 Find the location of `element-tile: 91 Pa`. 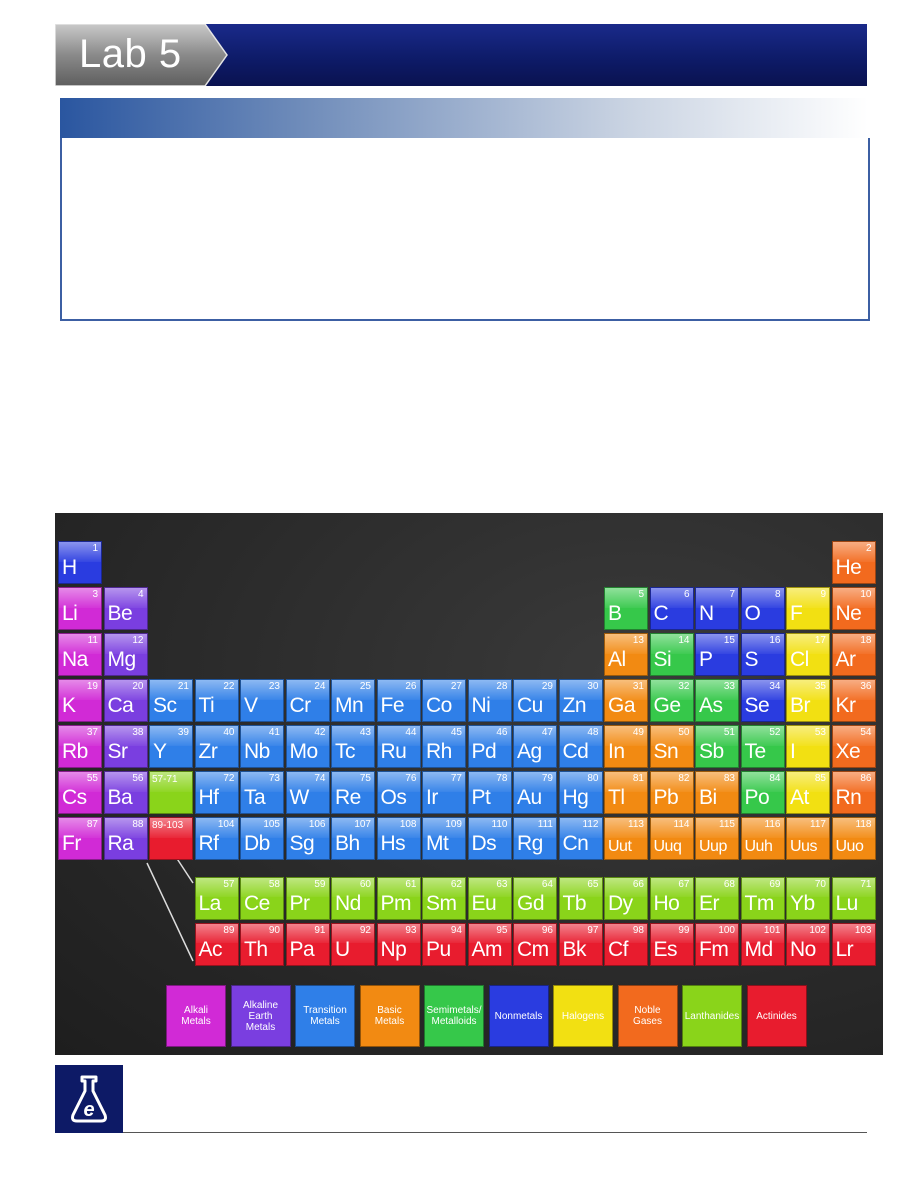

element-tile: 91 Pa is located at coordinates (307, 944).